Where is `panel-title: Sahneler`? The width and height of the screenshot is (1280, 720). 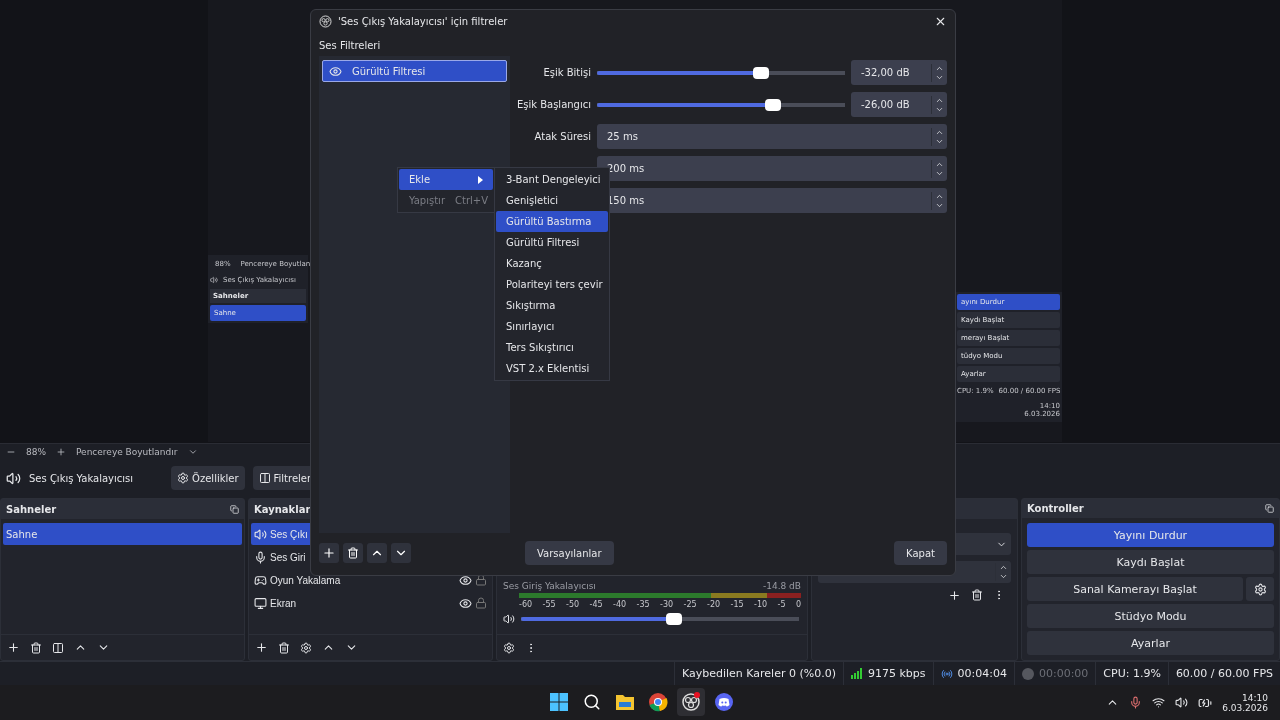 panel-title: Sahneler is located at coordinates (31, 509).